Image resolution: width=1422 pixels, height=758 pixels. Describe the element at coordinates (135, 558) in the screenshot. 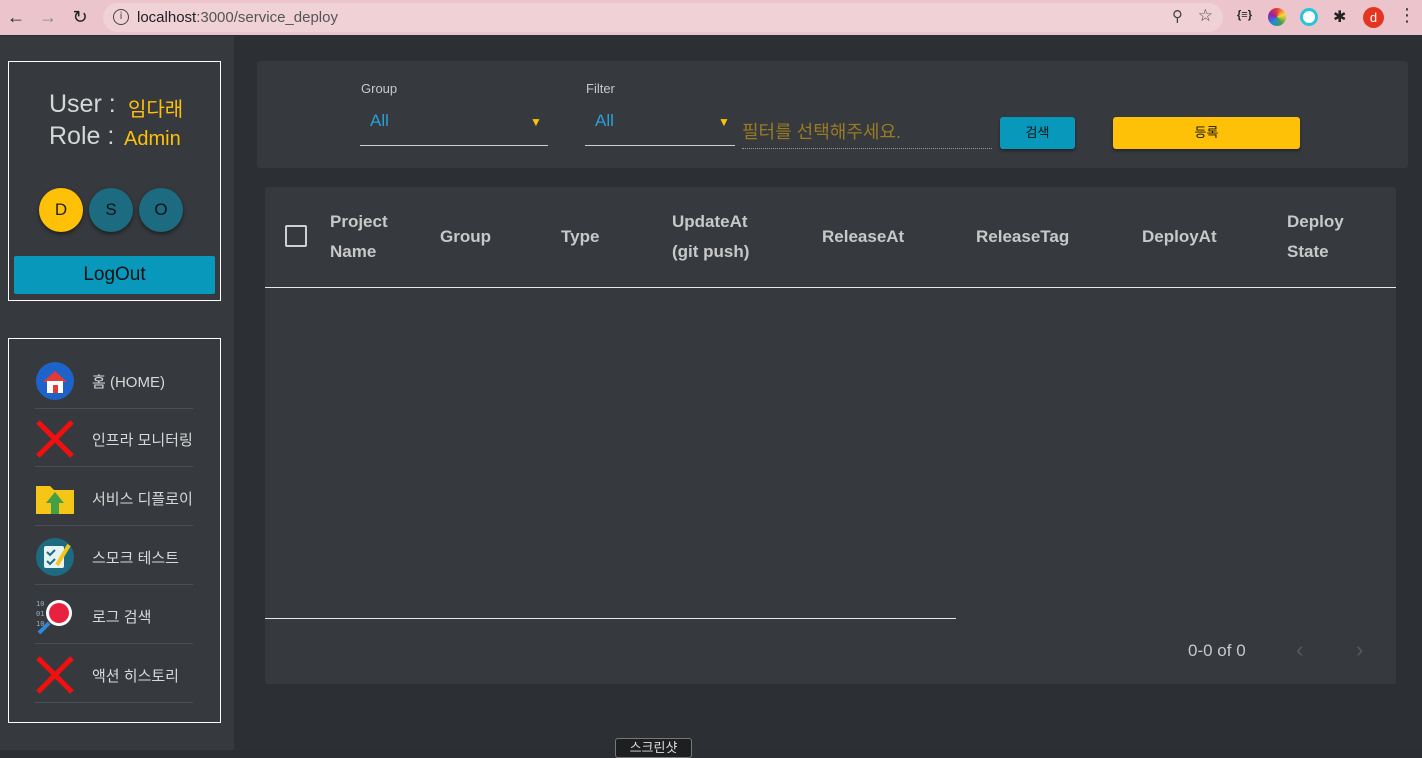

I see `nav-label-smoke-test: 스모크 테스트` at that location.